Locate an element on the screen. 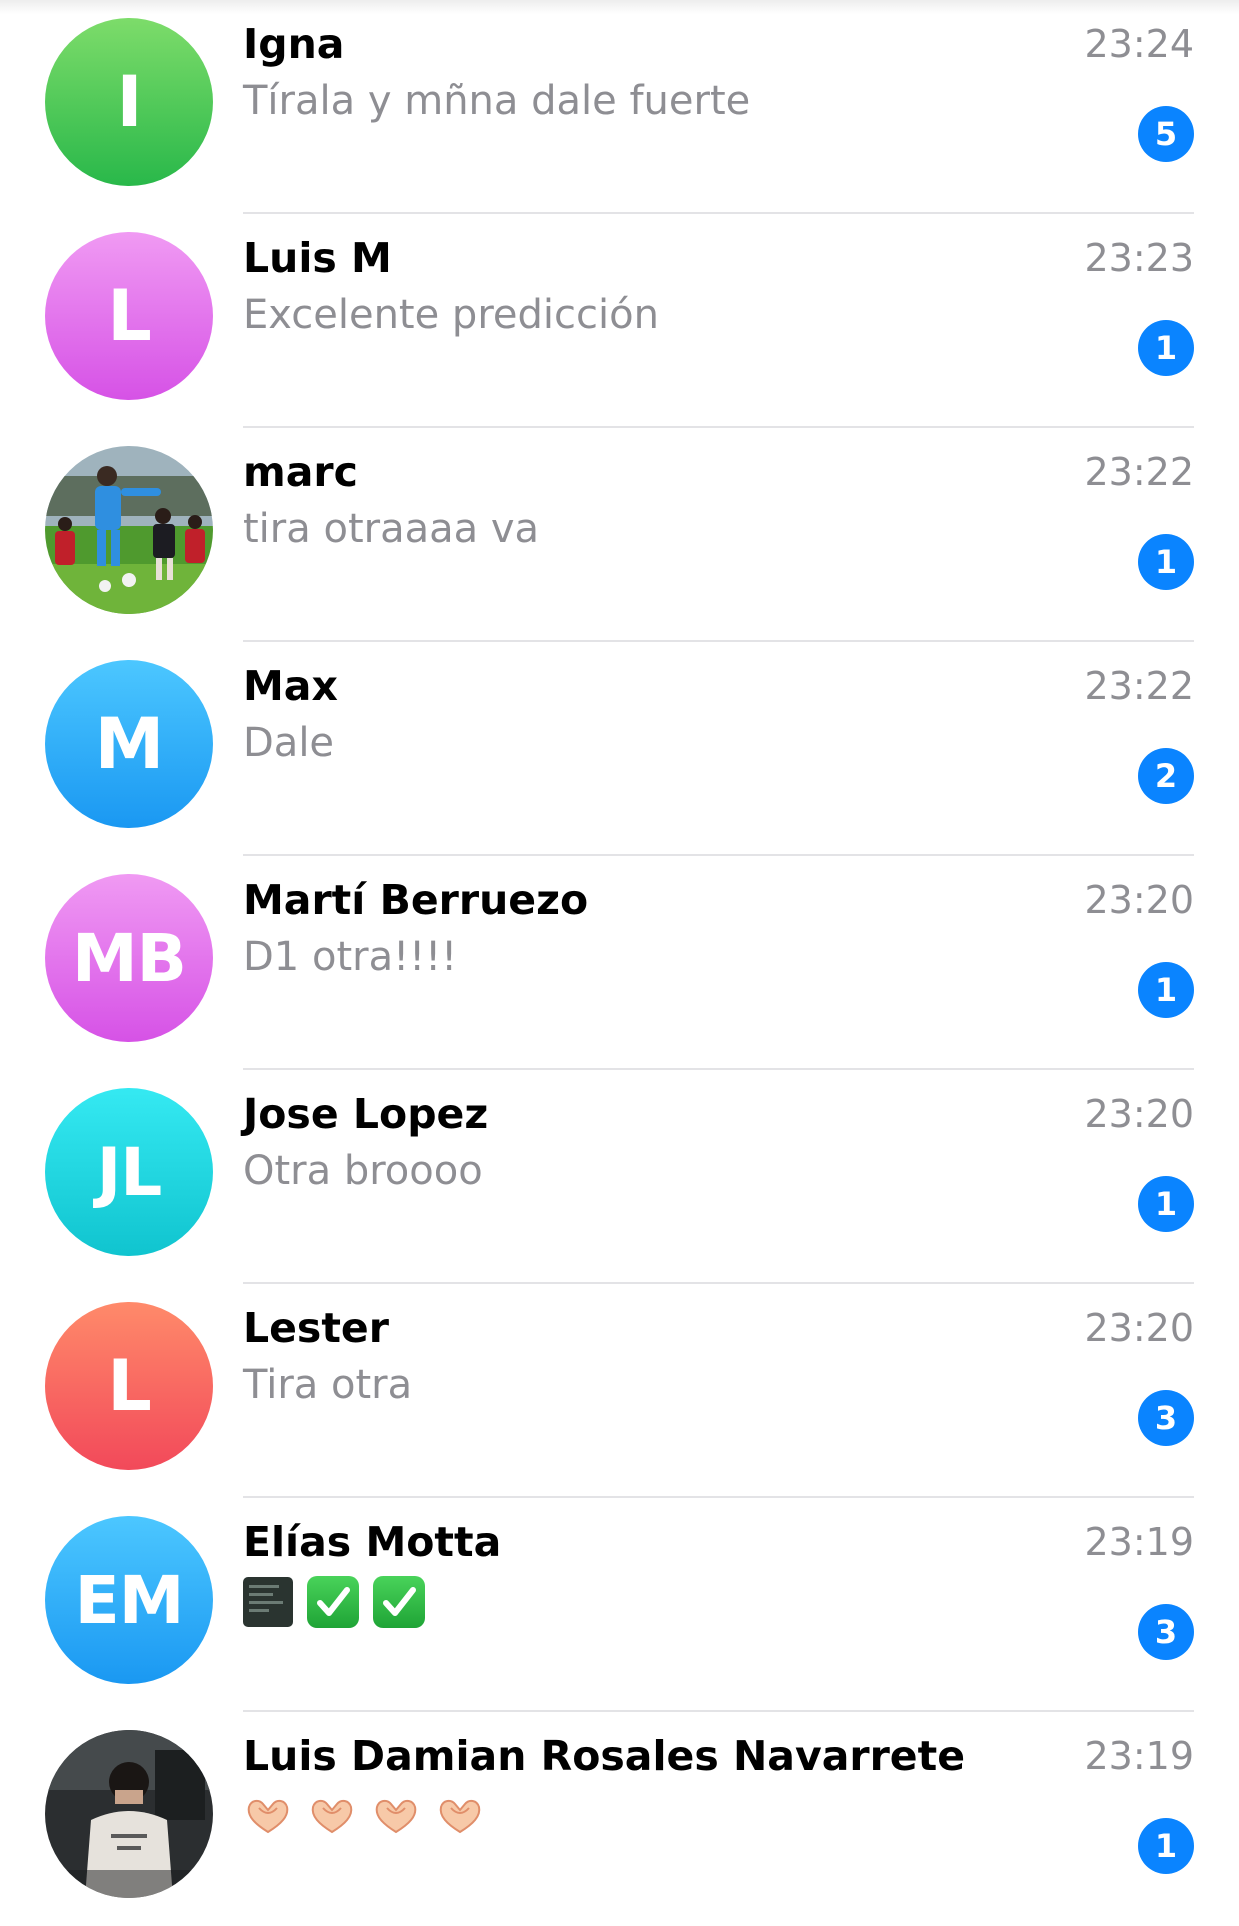  chat-row: EM Elías Motta 23:19 3 is located at coordinates (619, 1605).